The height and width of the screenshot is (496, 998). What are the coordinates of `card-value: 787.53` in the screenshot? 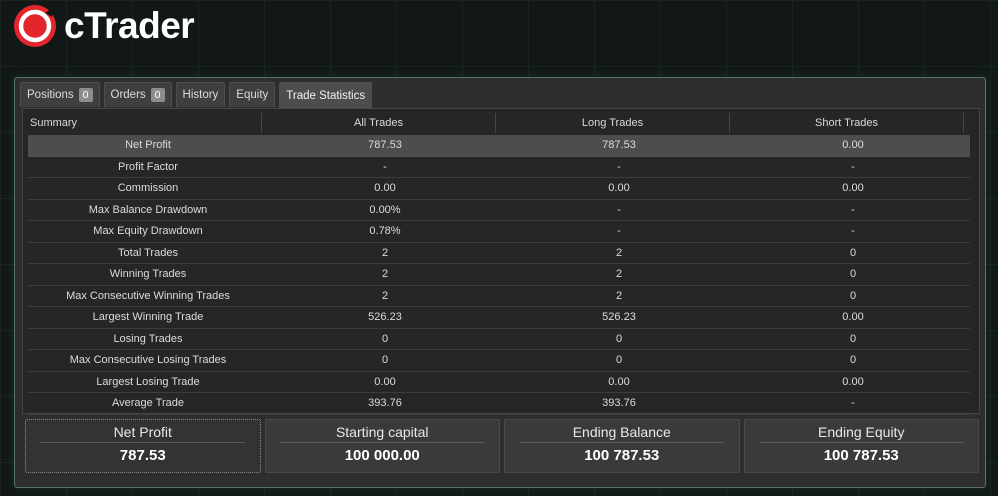 It's located at (142, 455).